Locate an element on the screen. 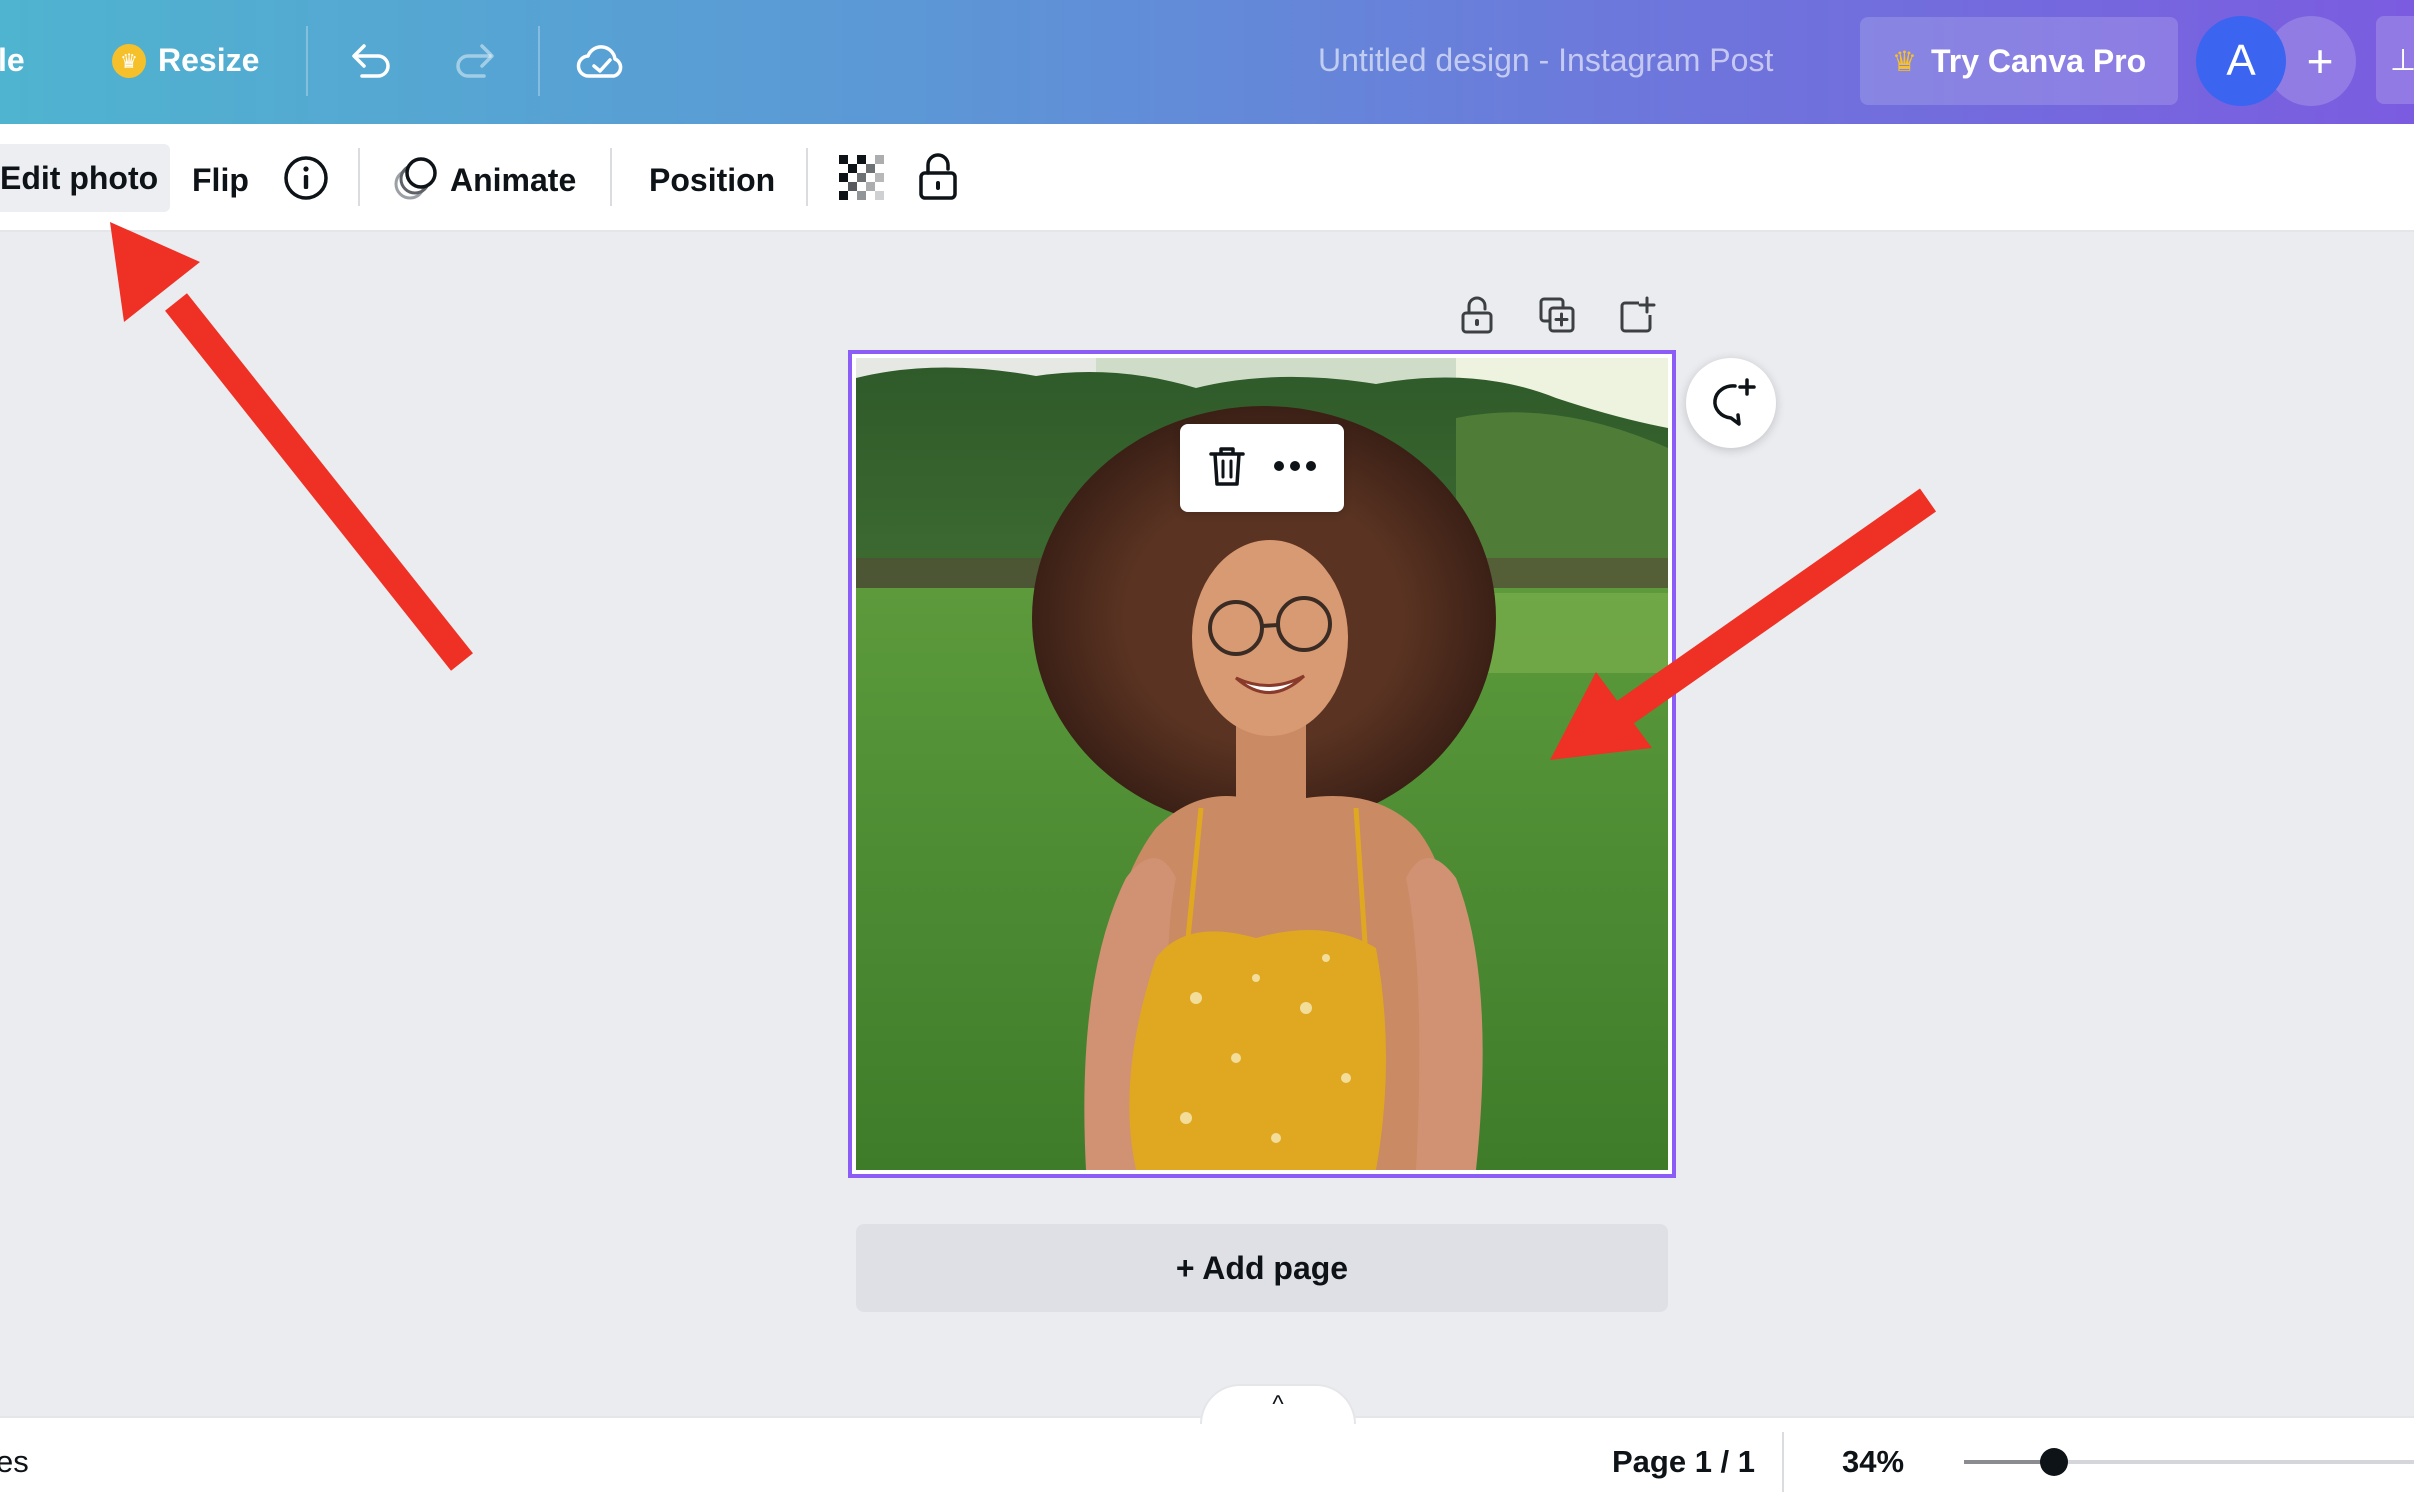  trash-icon is located at coordinates (1227, 468).